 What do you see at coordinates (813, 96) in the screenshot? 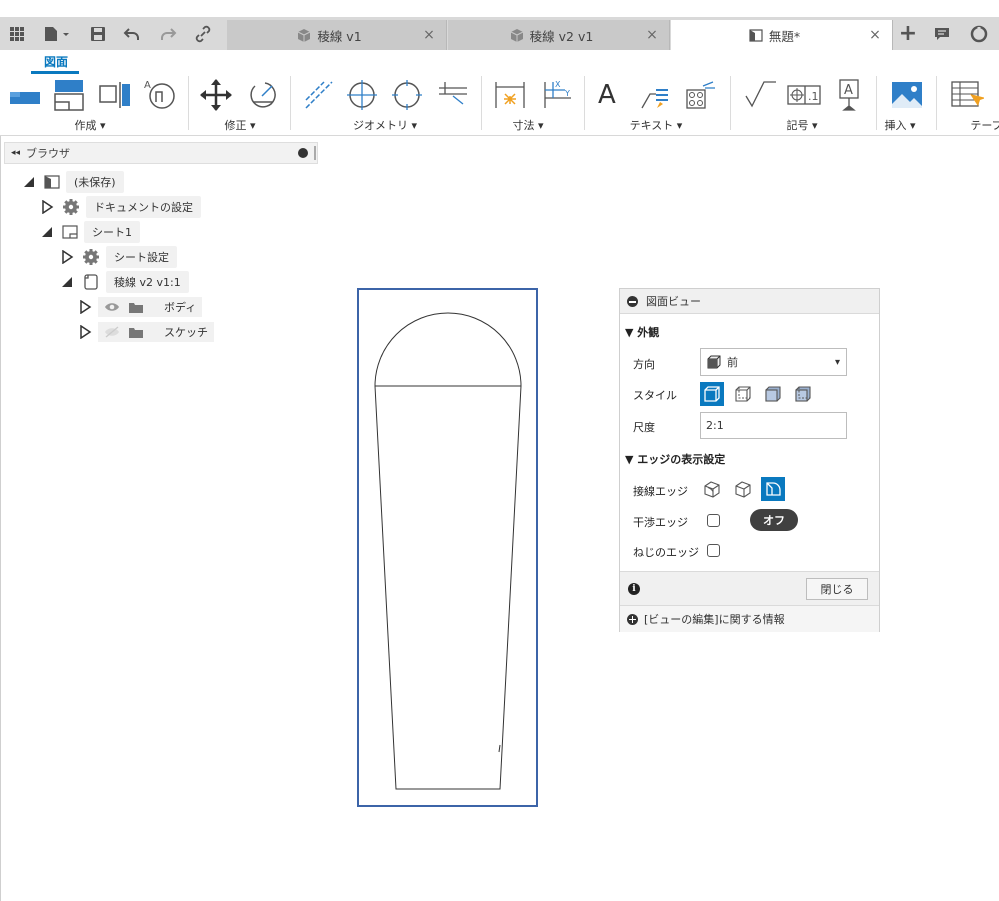
I see `svg-text: .1` at bounding box center [813, 96].